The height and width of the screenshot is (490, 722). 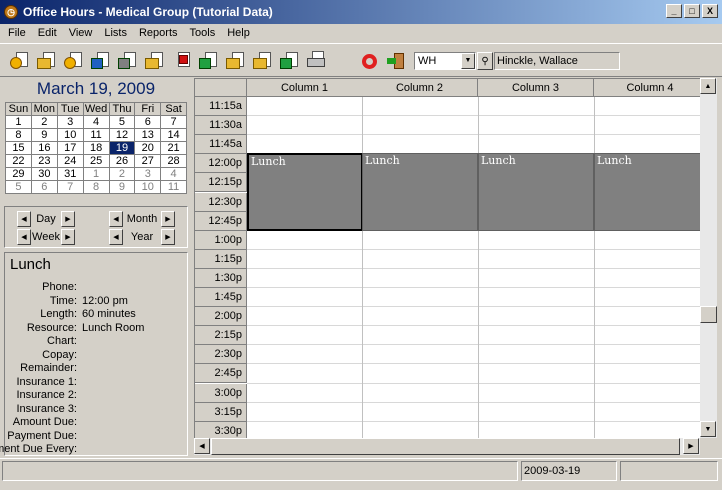 What do you see at coordinates (142, 219) in the screenshot?
I see `month-label: Month` at bounding box center [142, 219].